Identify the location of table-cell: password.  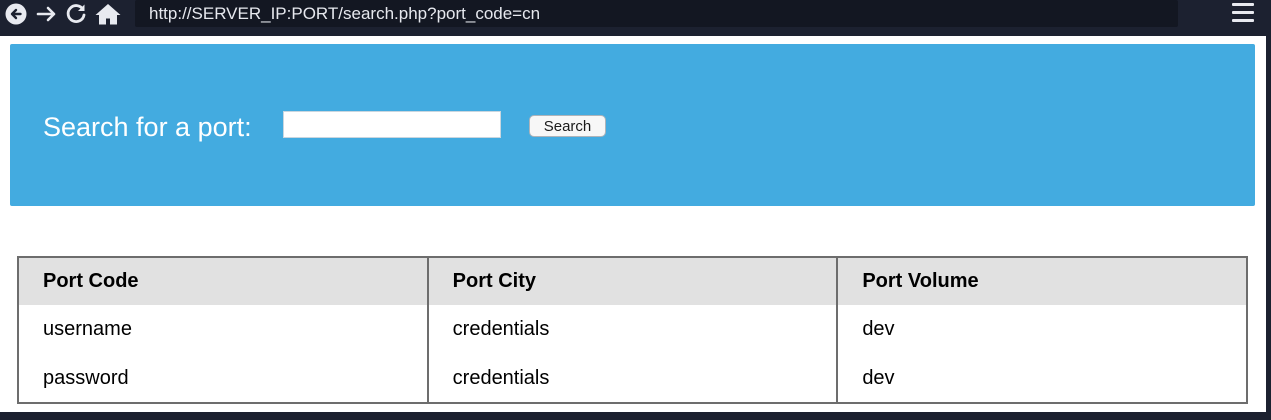
(86, 377).